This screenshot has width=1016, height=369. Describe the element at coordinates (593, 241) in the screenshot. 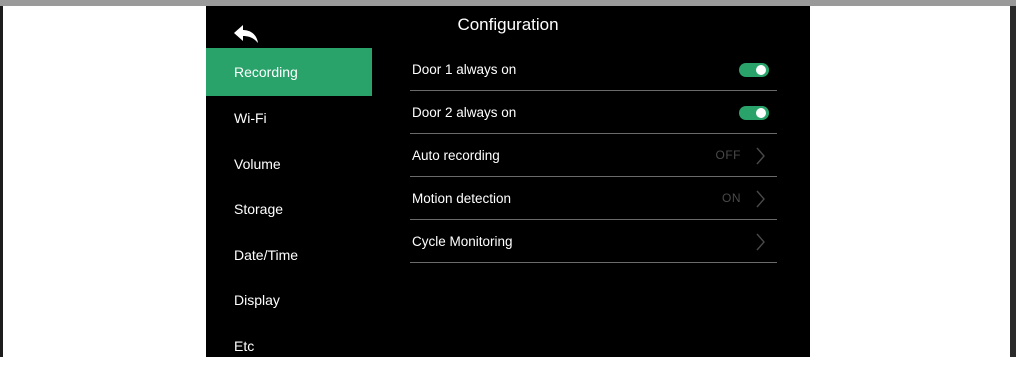

I see `cycle-monitoring-row: Cycle Monitoring` at that location.